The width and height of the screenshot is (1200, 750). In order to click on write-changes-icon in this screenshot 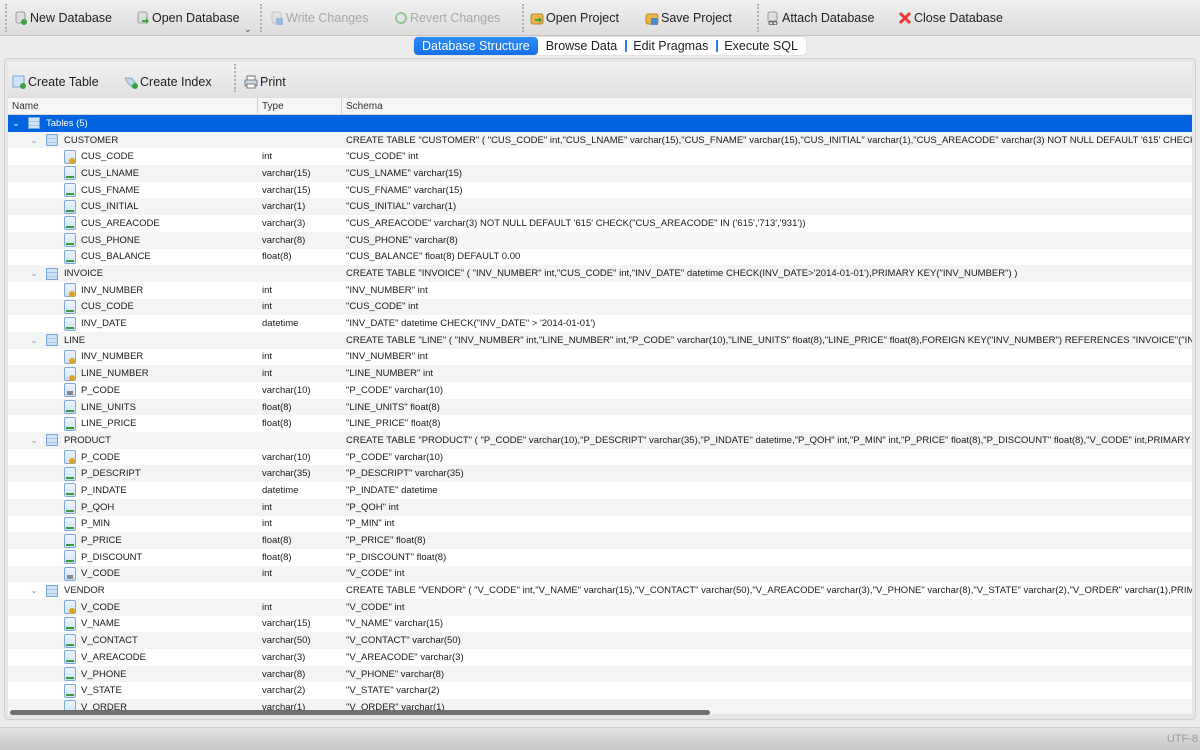, I will do `click(277, 18)`.